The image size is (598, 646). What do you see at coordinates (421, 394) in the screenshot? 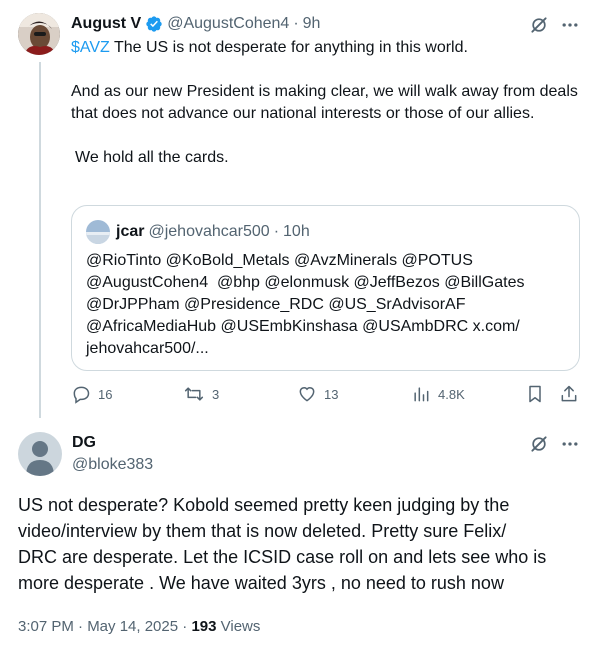
I see `analytics-icon` at bounding box center [421, 394].